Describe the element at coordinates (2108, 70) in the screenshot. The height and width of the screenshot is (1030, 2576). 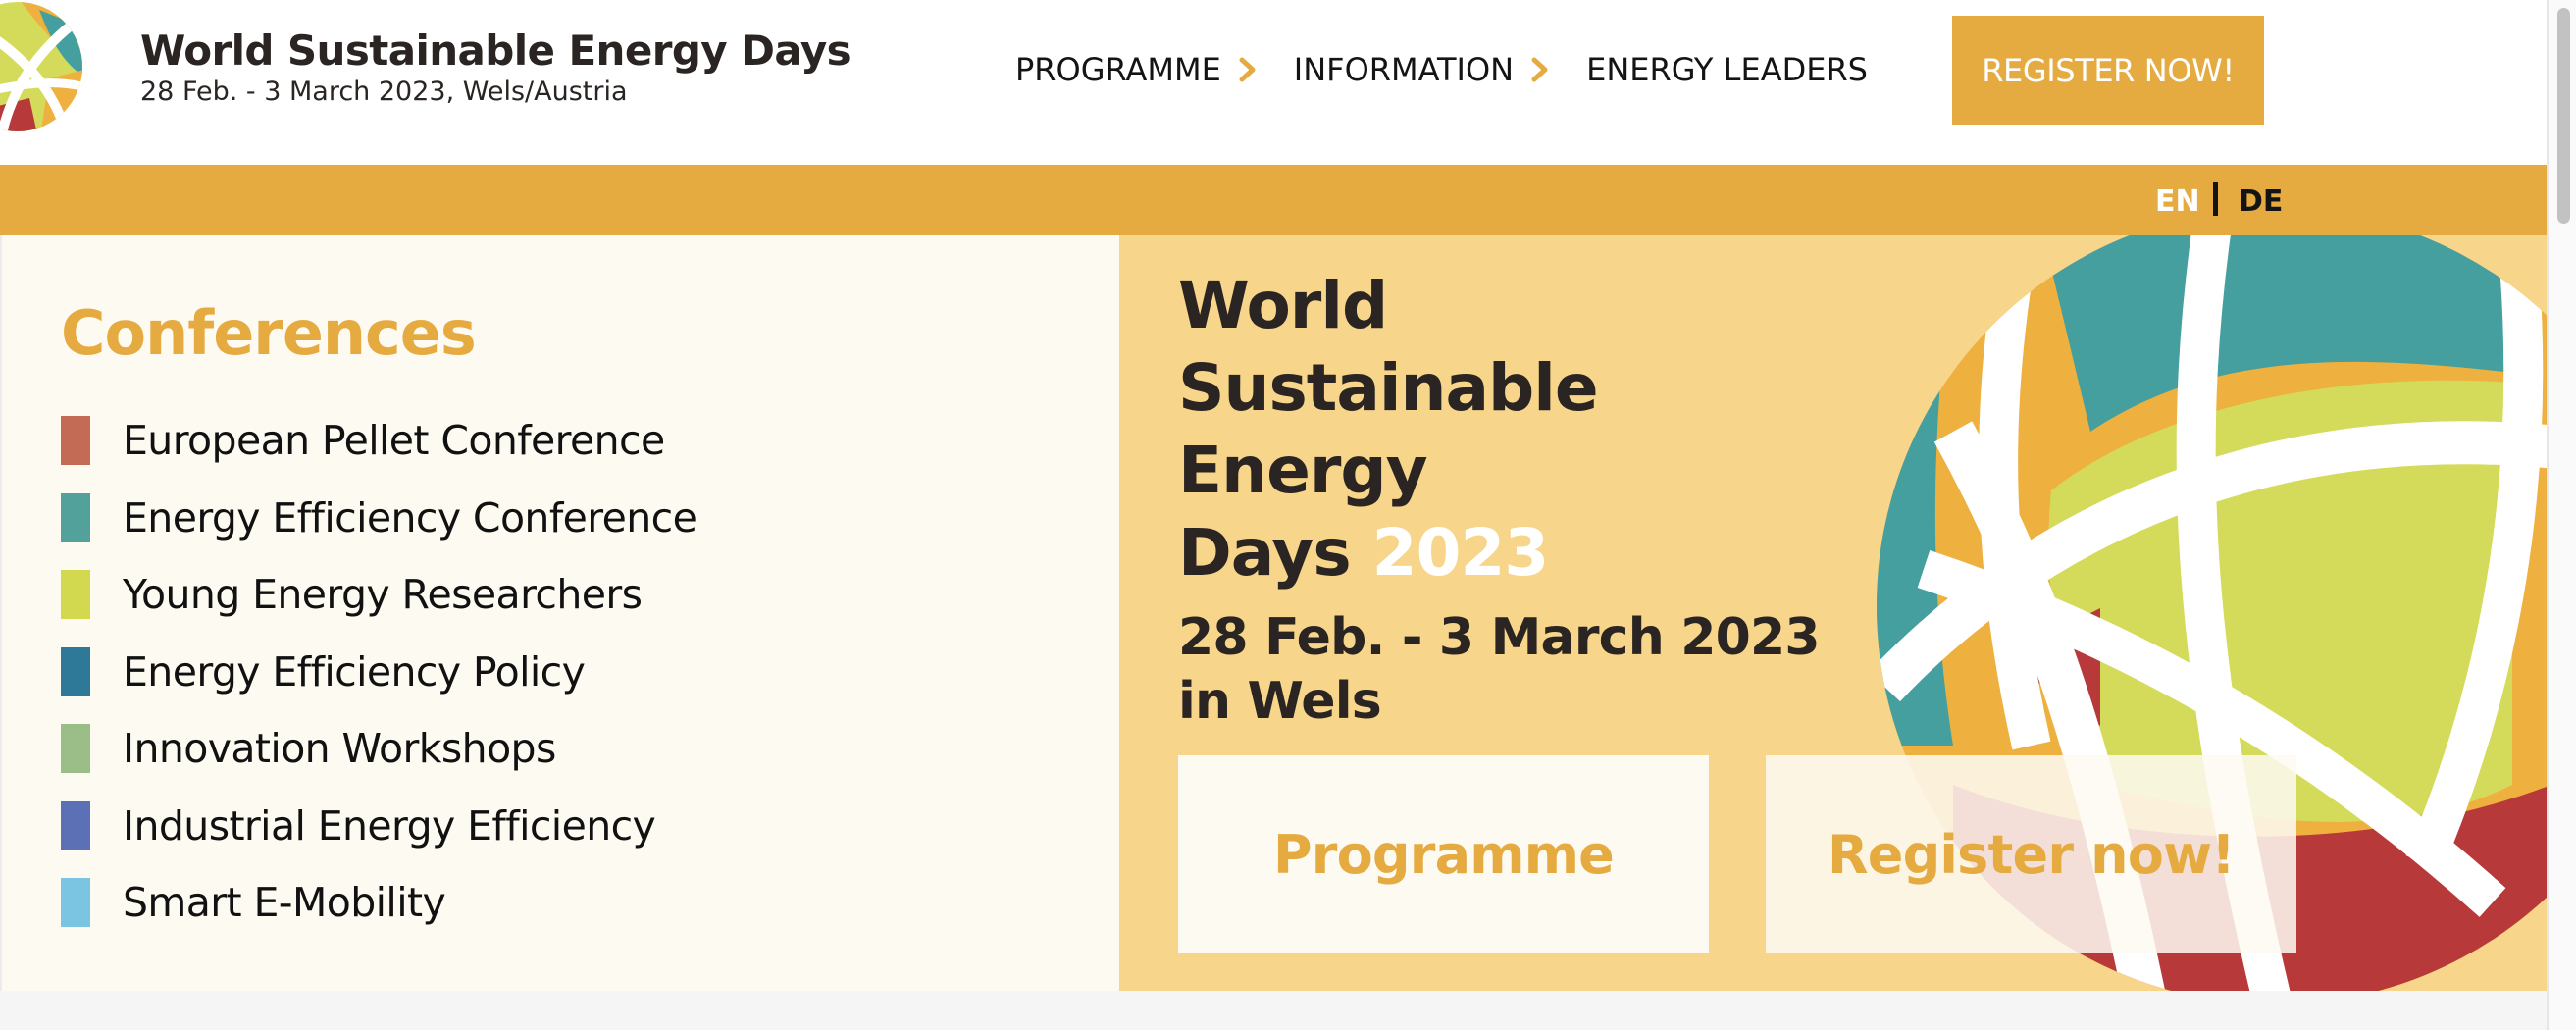
I see `register-now-button: REGISTER NOW!` at that location.